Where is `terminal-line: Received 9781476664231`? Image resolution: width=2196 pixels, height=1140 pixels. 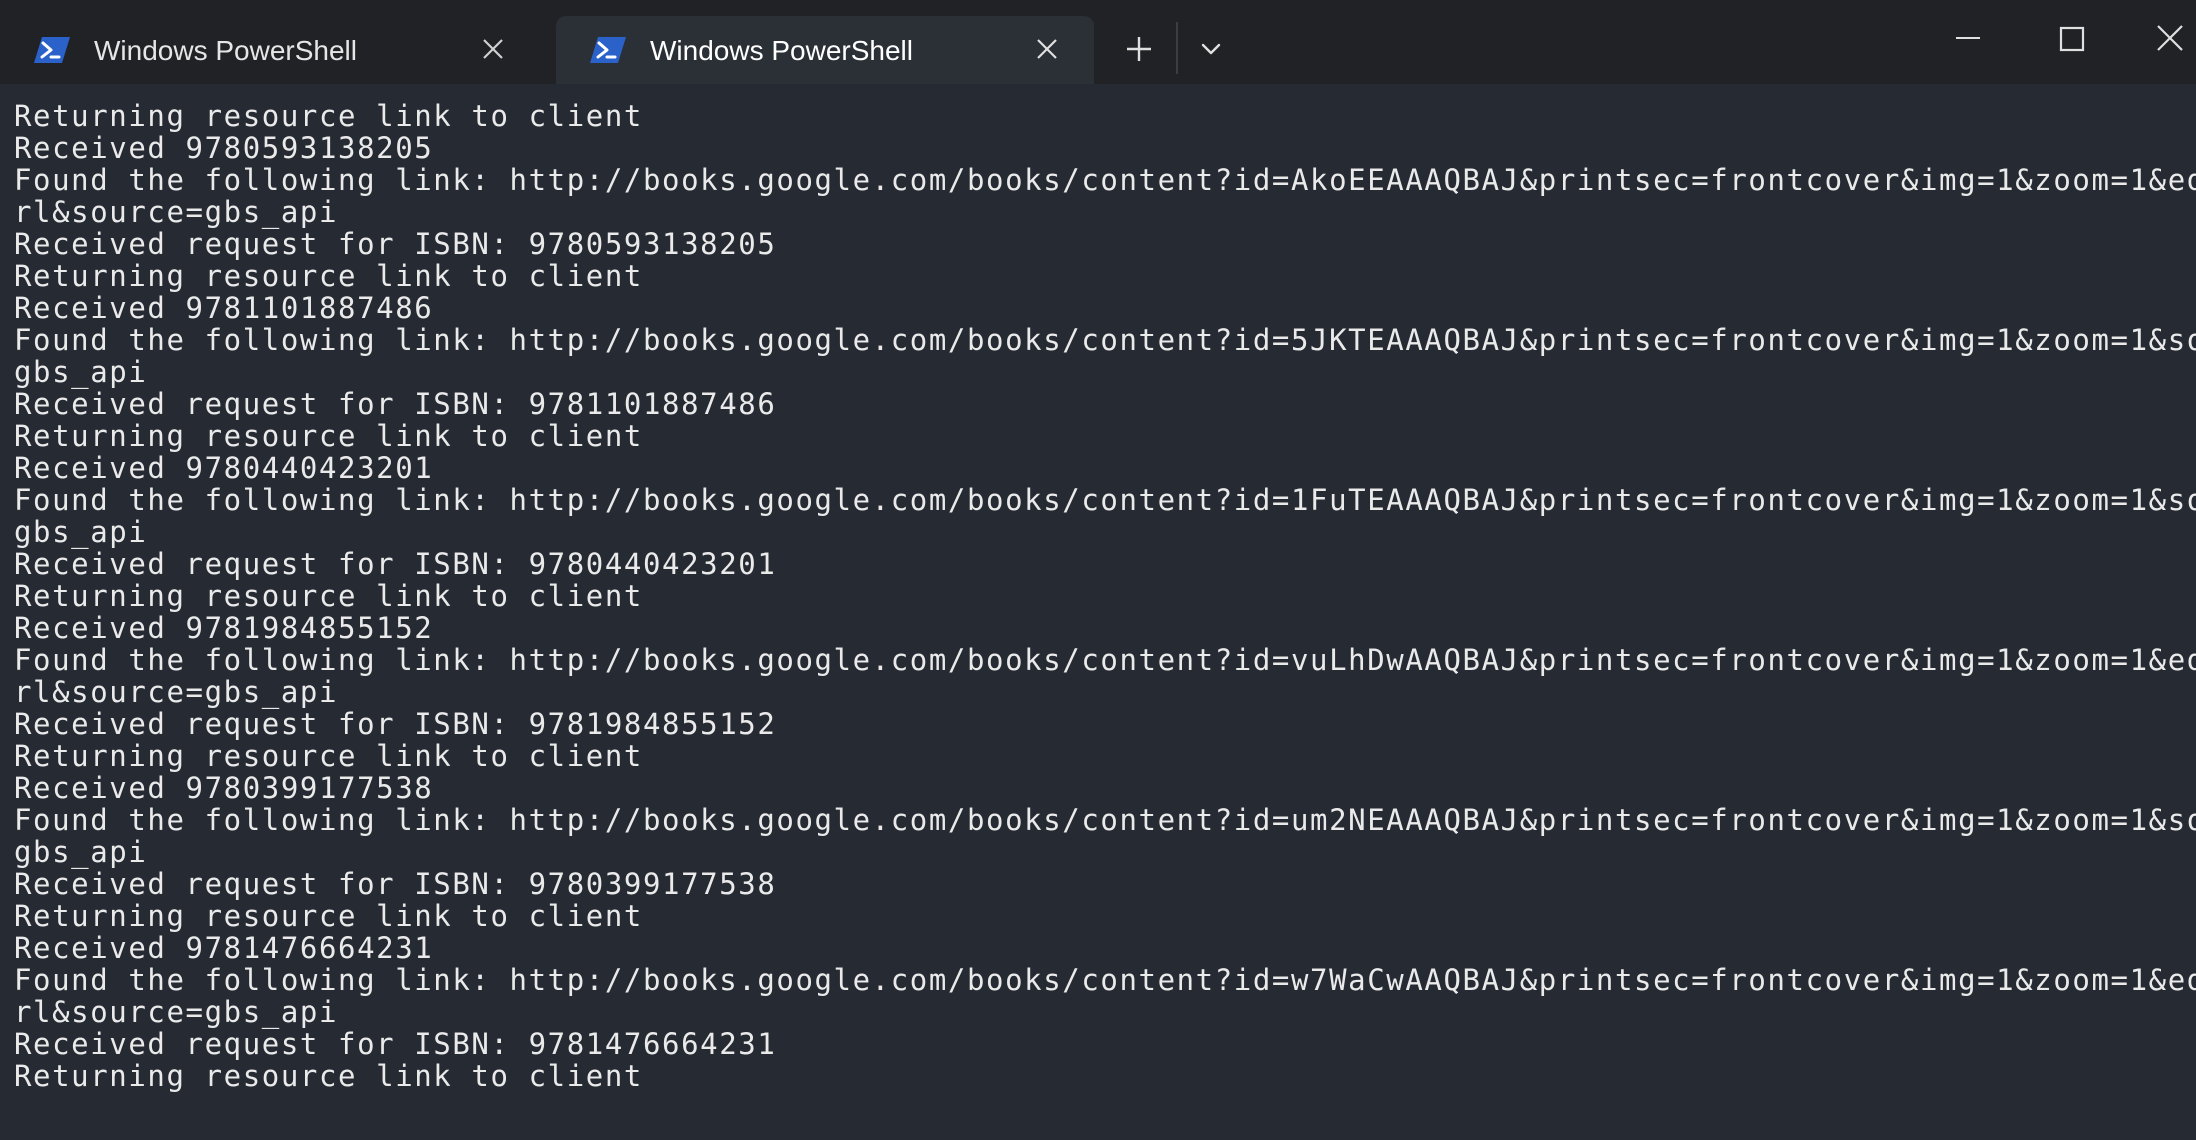
terminal-line: Received 9781476664231 is located at coordinates (224, 948).